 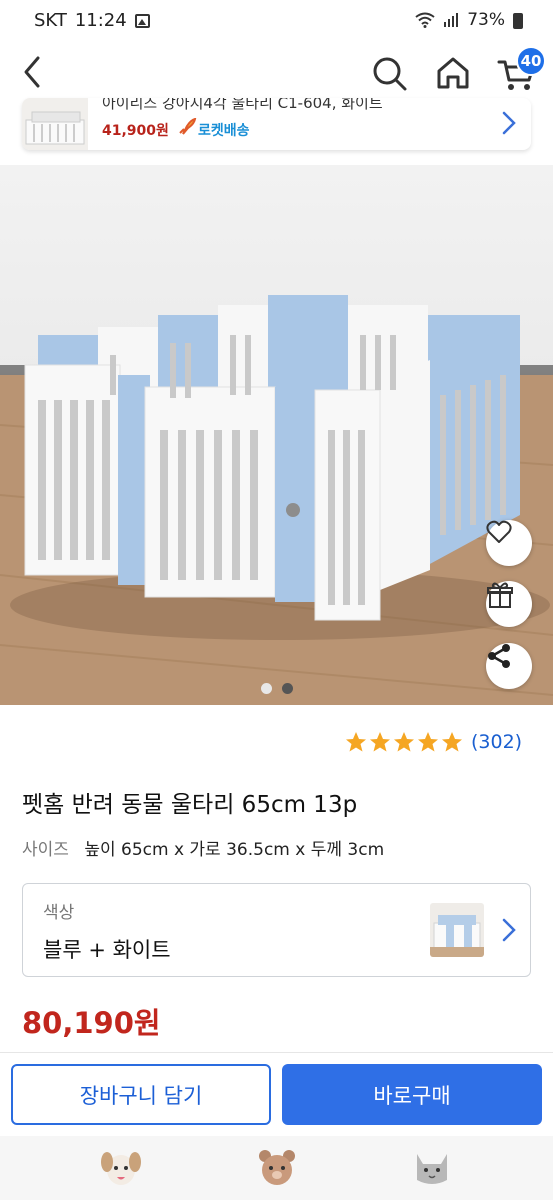 What do you see at coordinates (451, 20) in the screenshot?
I see `signal-icon` at bounding box center [451, 20].